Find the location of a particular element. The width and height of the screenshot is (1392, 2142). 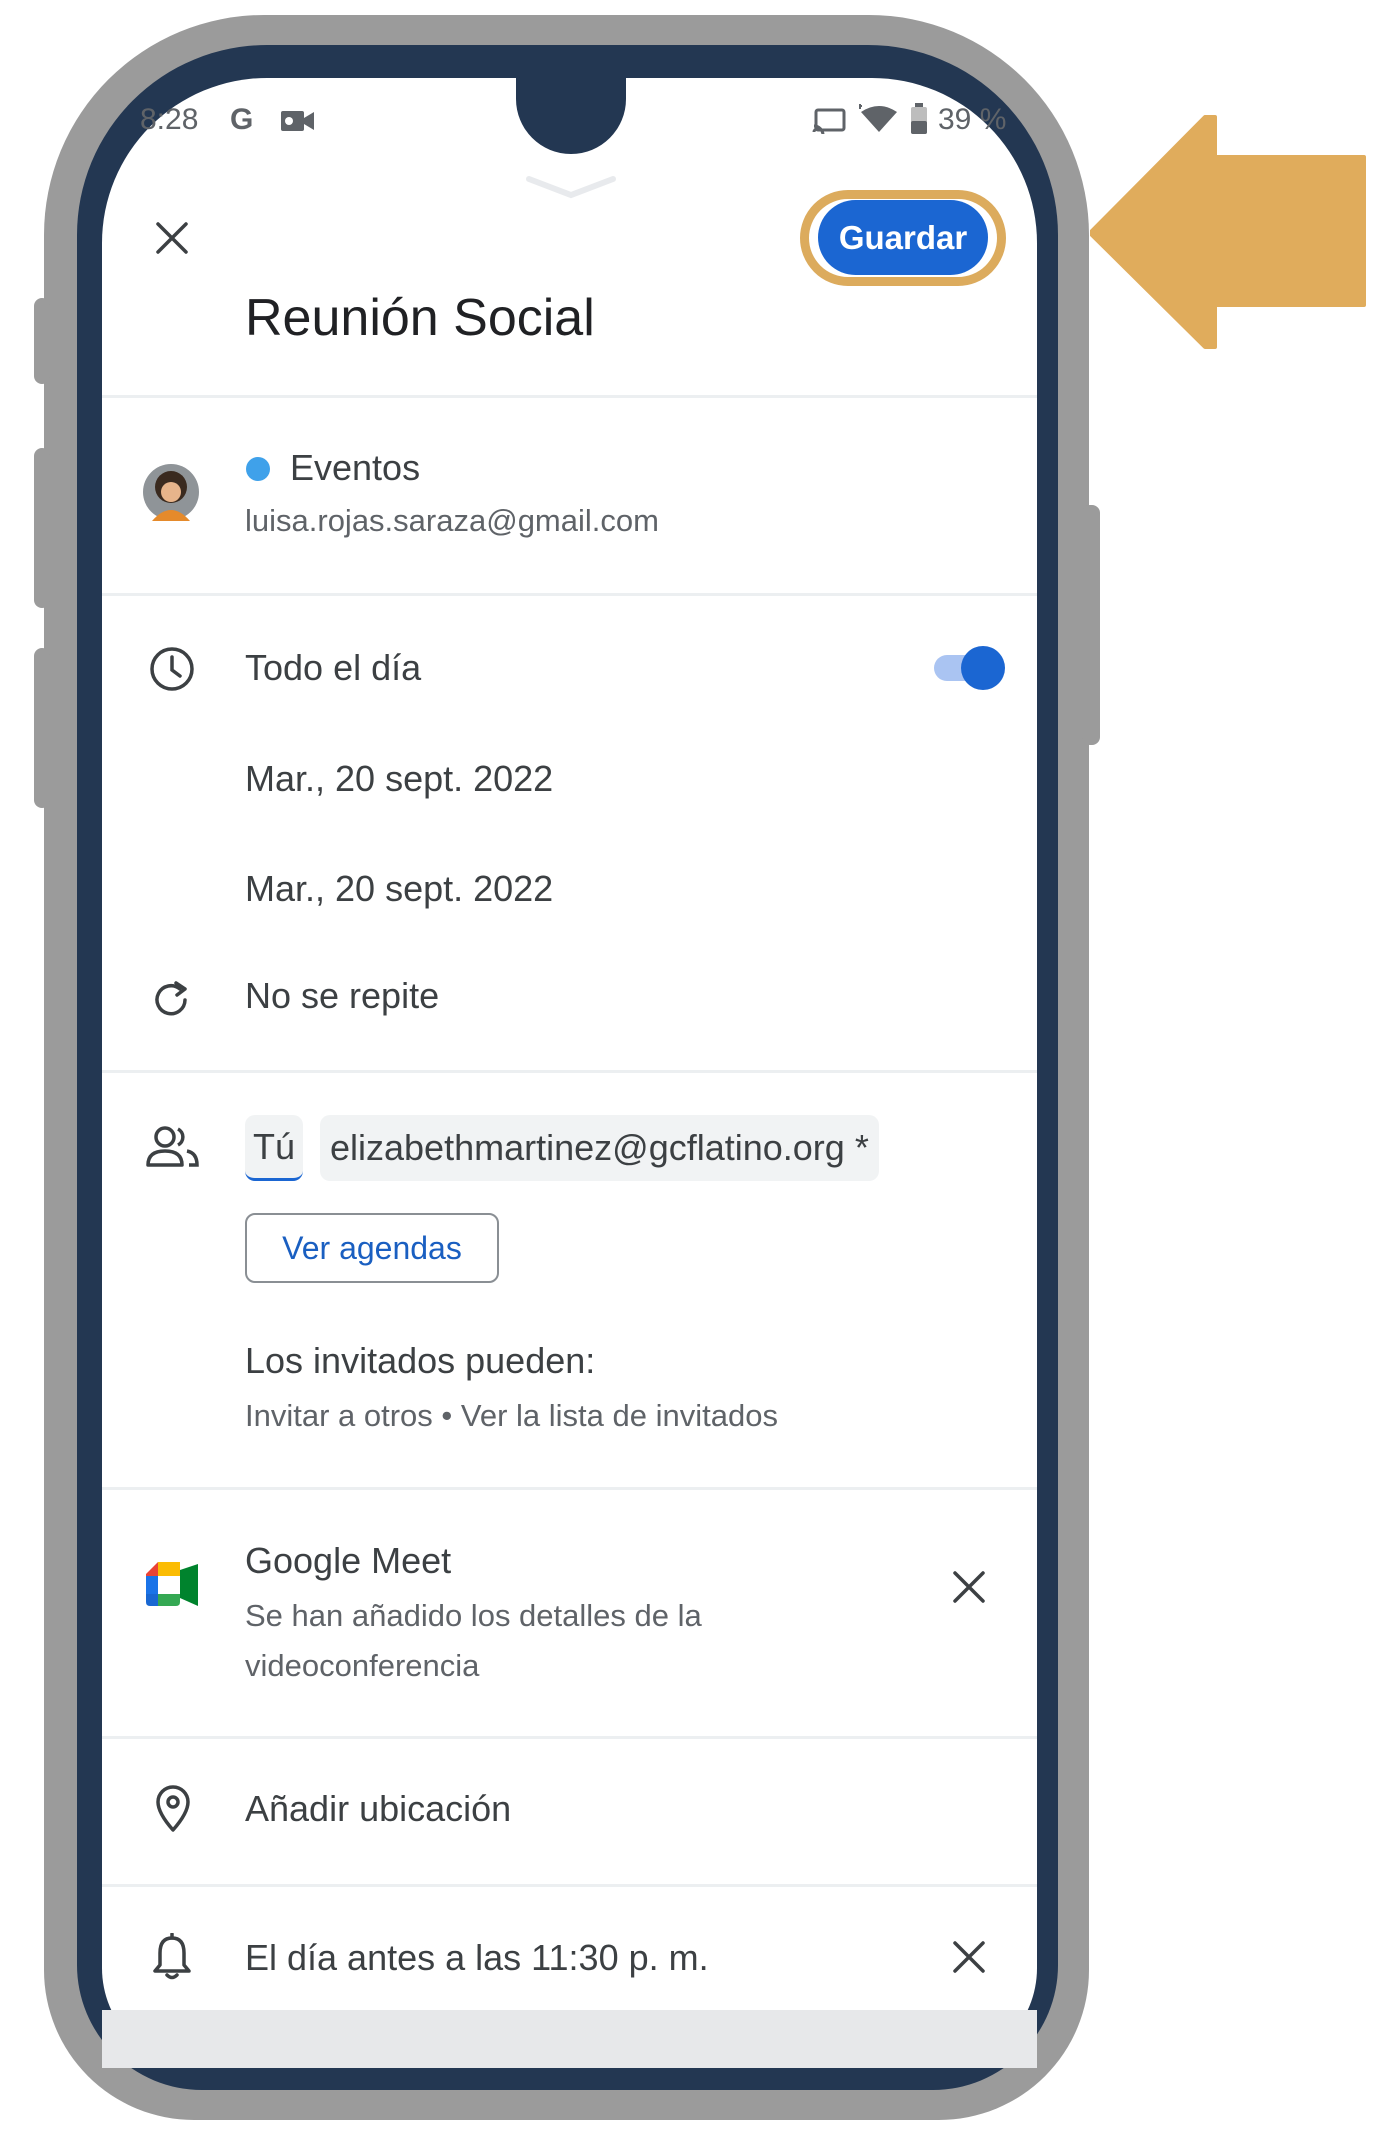

repeat-setting: No se repite is located at coordinates (342, 996).